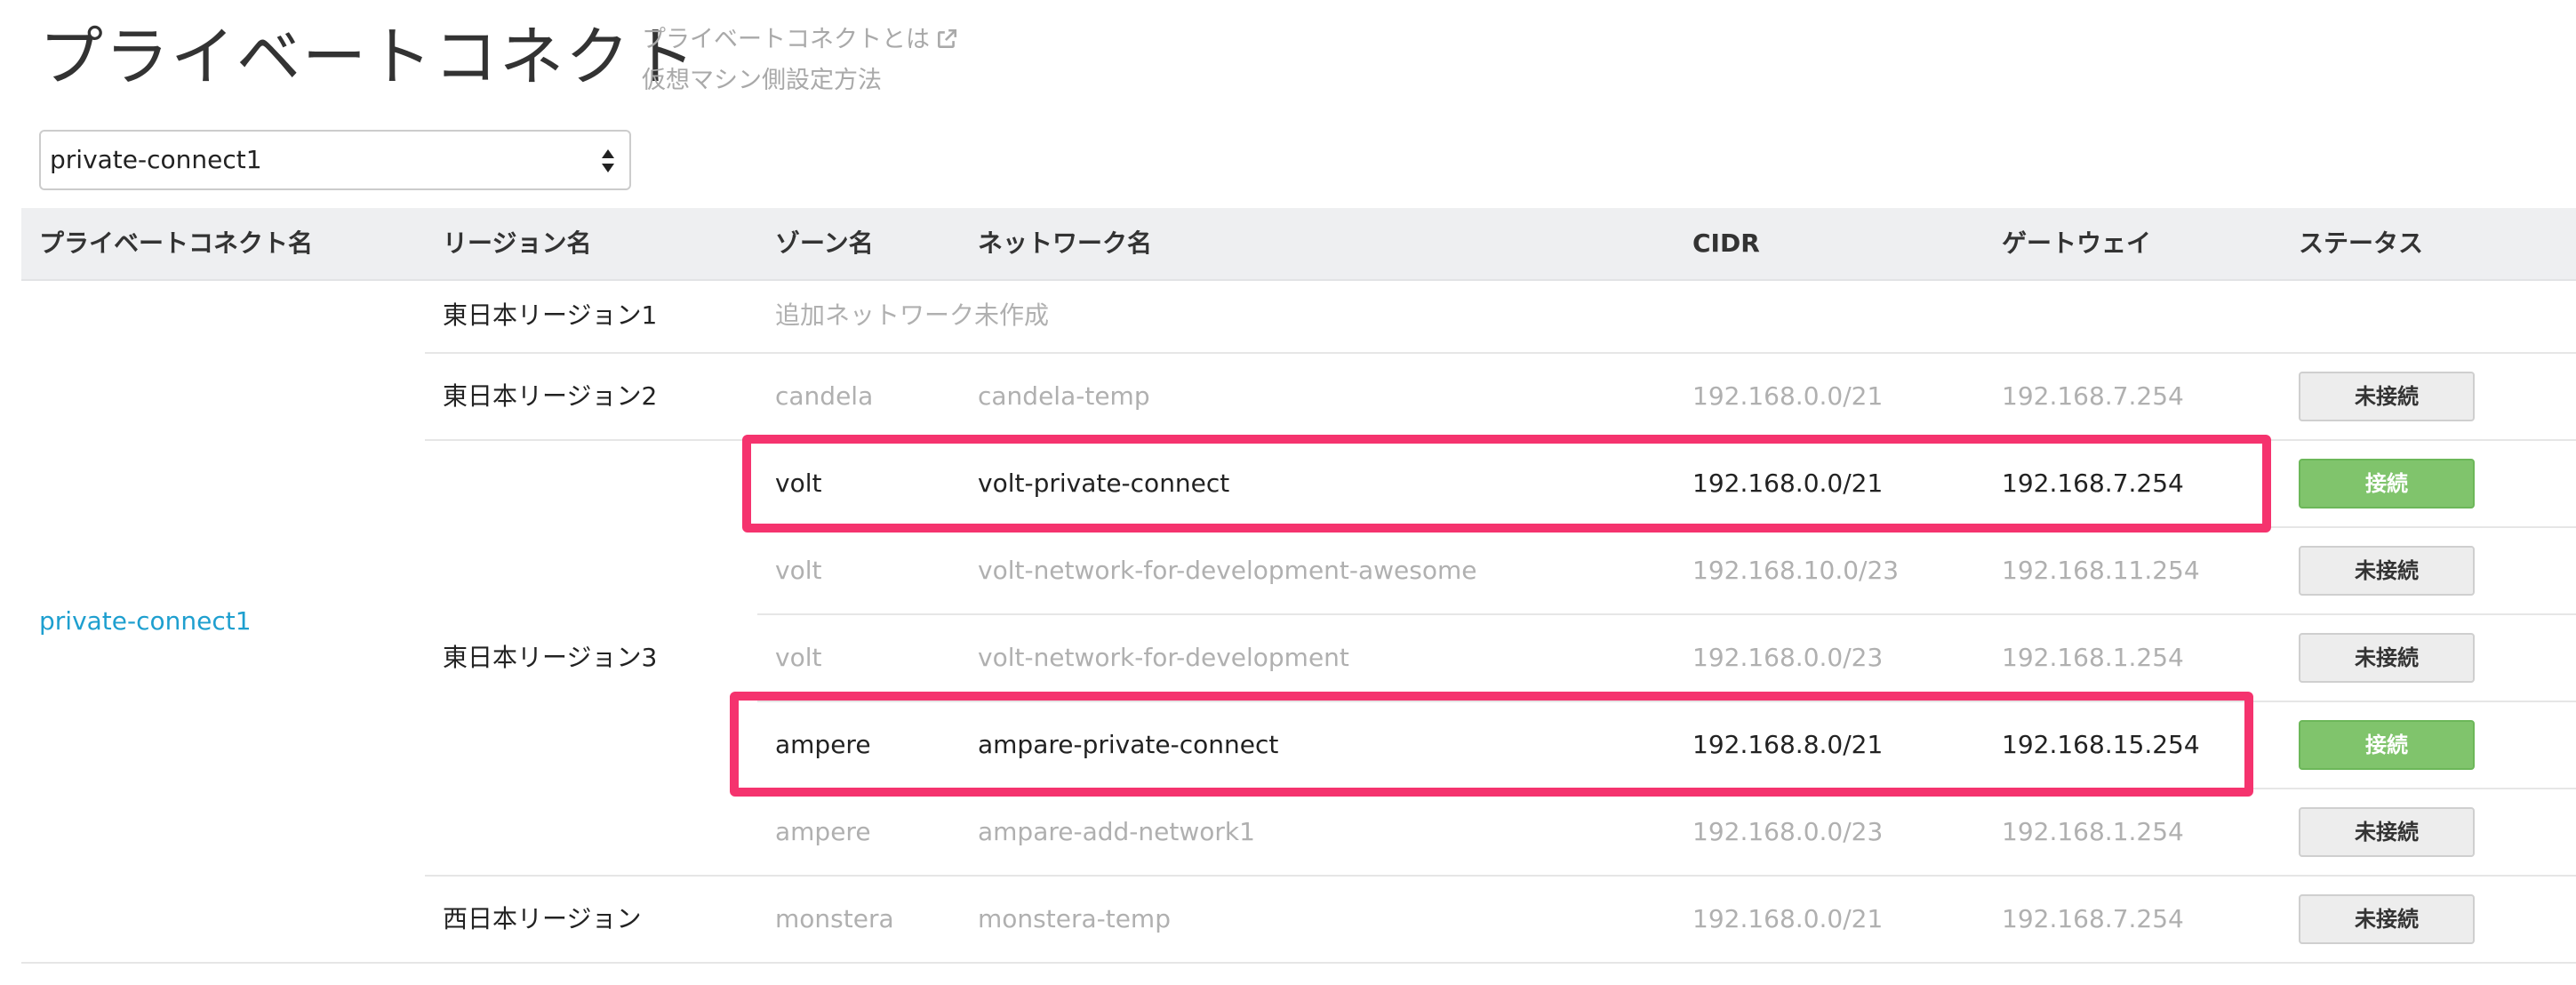 The image size is (2576, 985). Describe the element at coordinates (176, 243) in the screenshot. I see `header-private-connect-name: プライベートコネクト名` at that location.